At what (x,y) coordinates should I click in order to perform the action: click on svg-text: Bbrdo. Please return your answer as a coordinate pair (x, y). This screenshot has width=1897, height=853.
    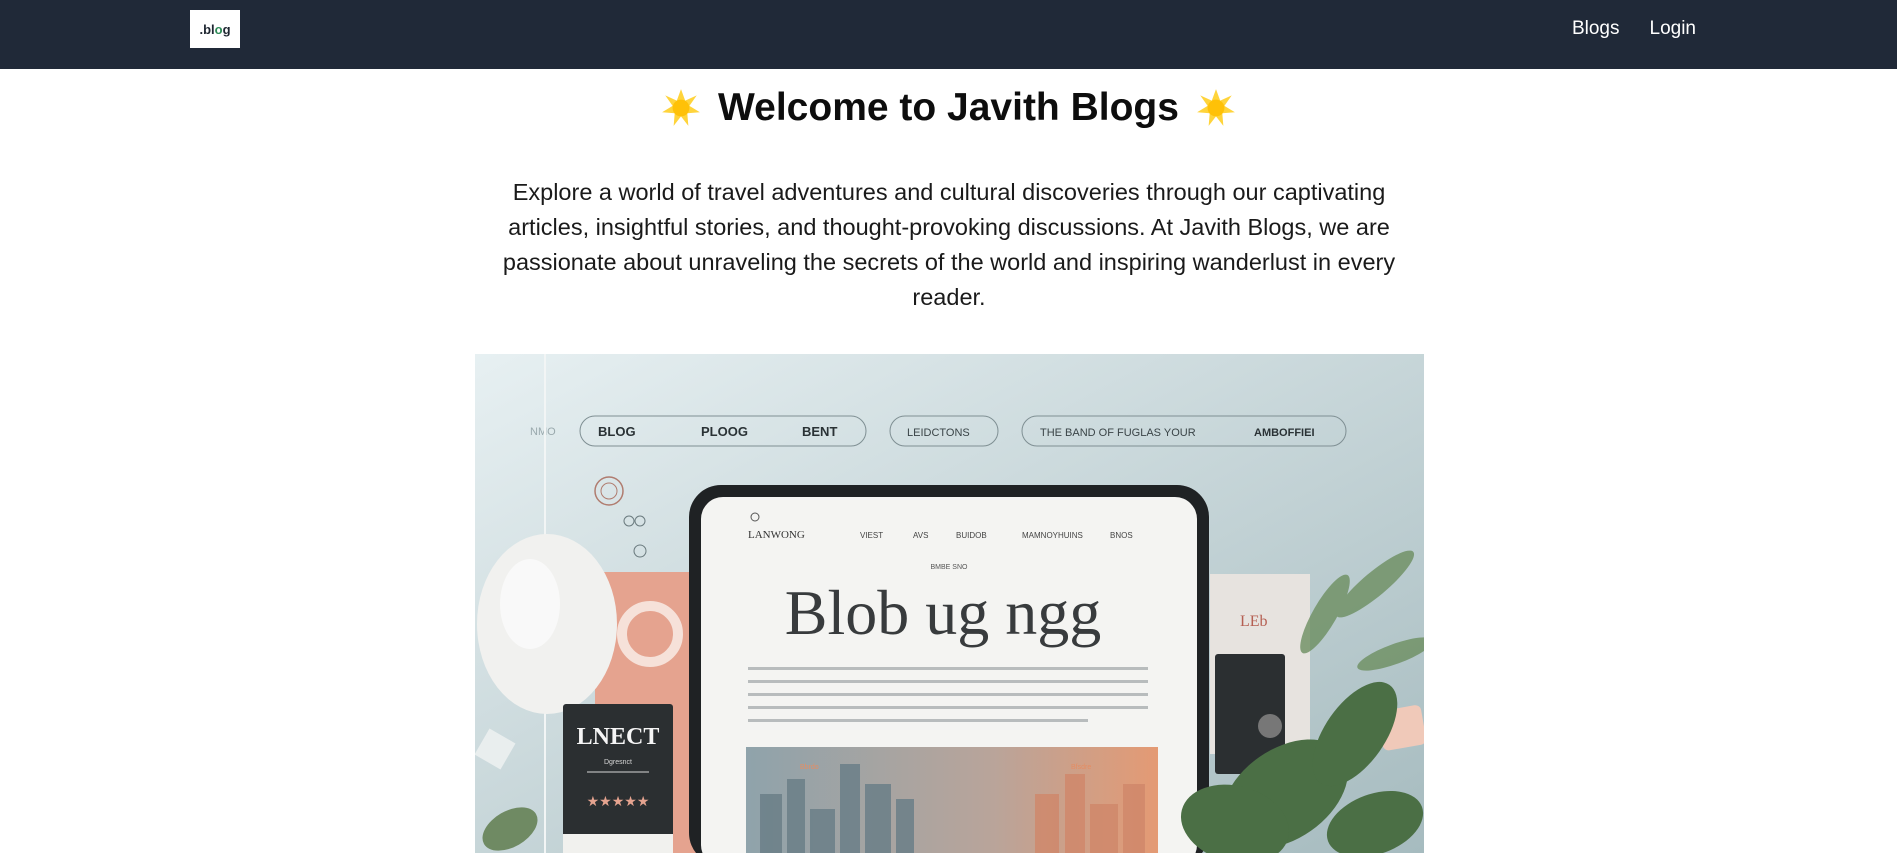
    Looking at the image, I should click on (809, 767).